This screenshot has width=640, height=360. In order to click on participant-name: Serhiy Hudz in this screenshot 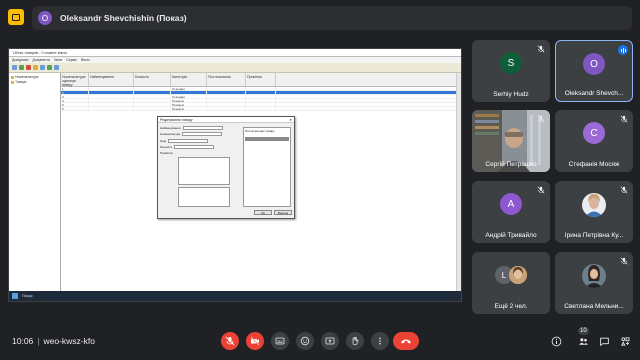, I will do `click(511, 94)`.